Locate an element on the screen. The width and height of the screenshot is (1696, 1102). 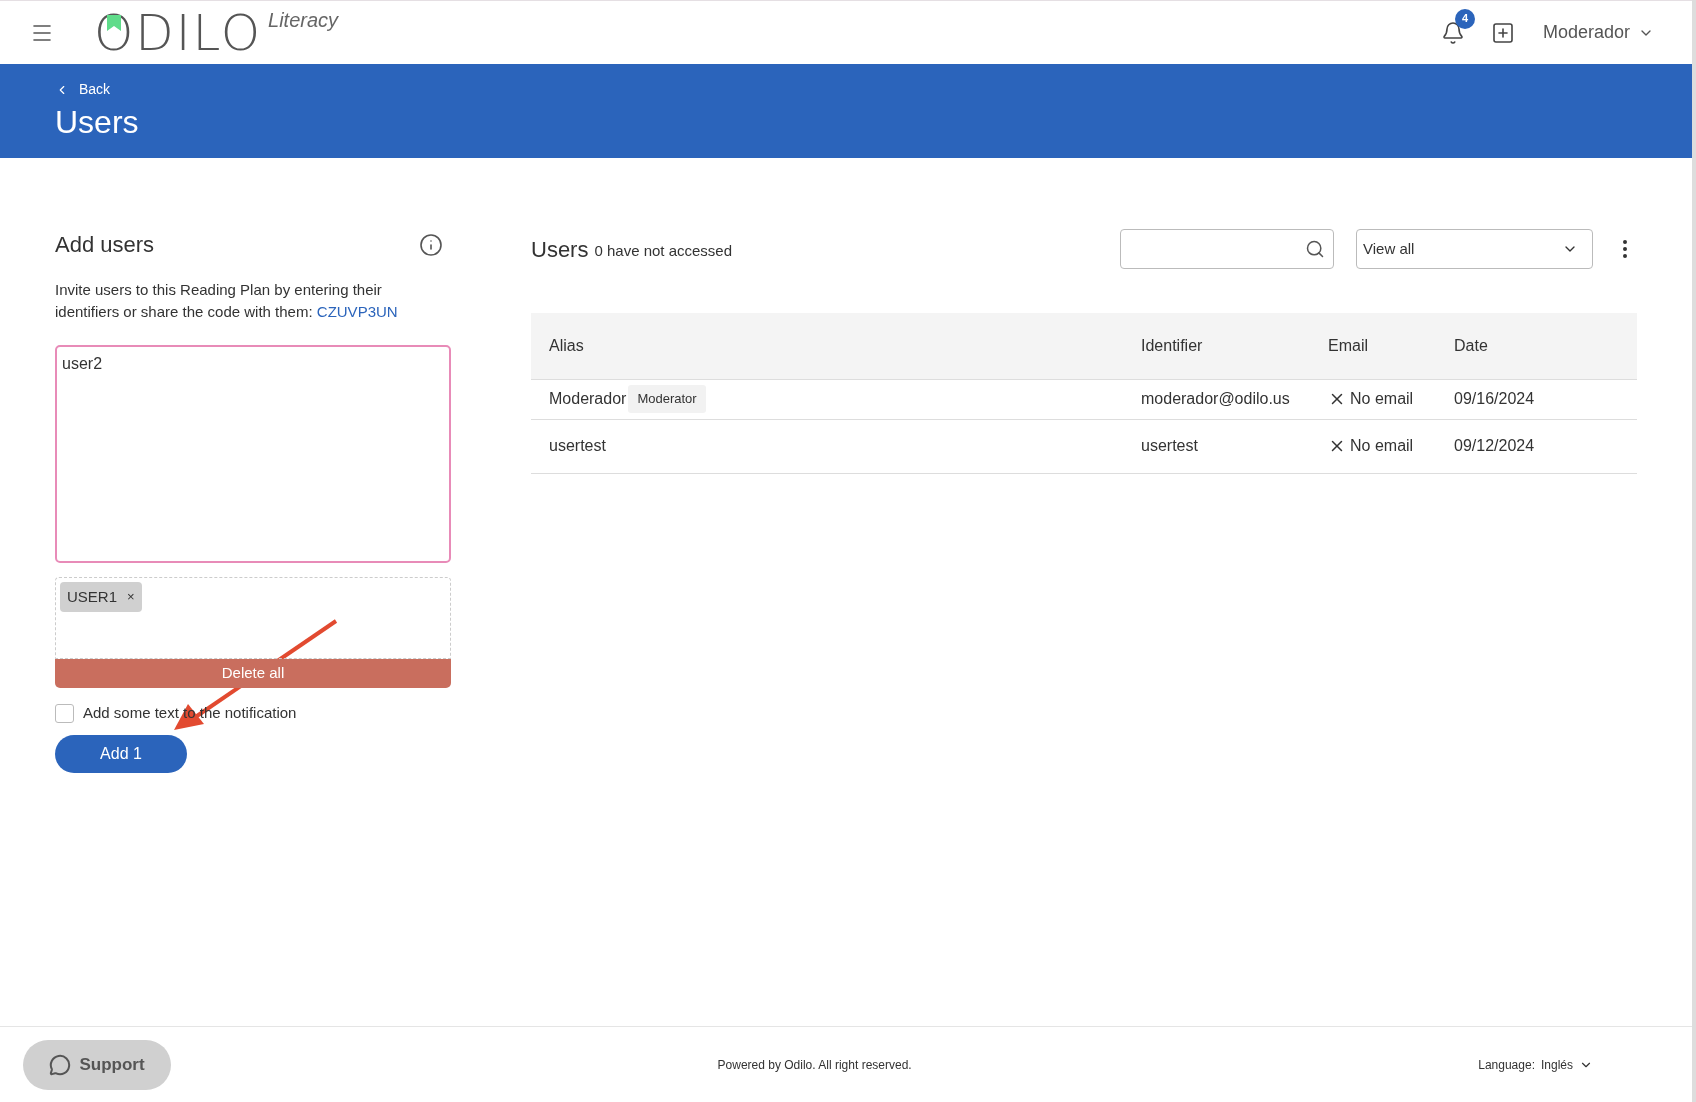
table-cell-text: usertest is located at coordinates (577, 446).